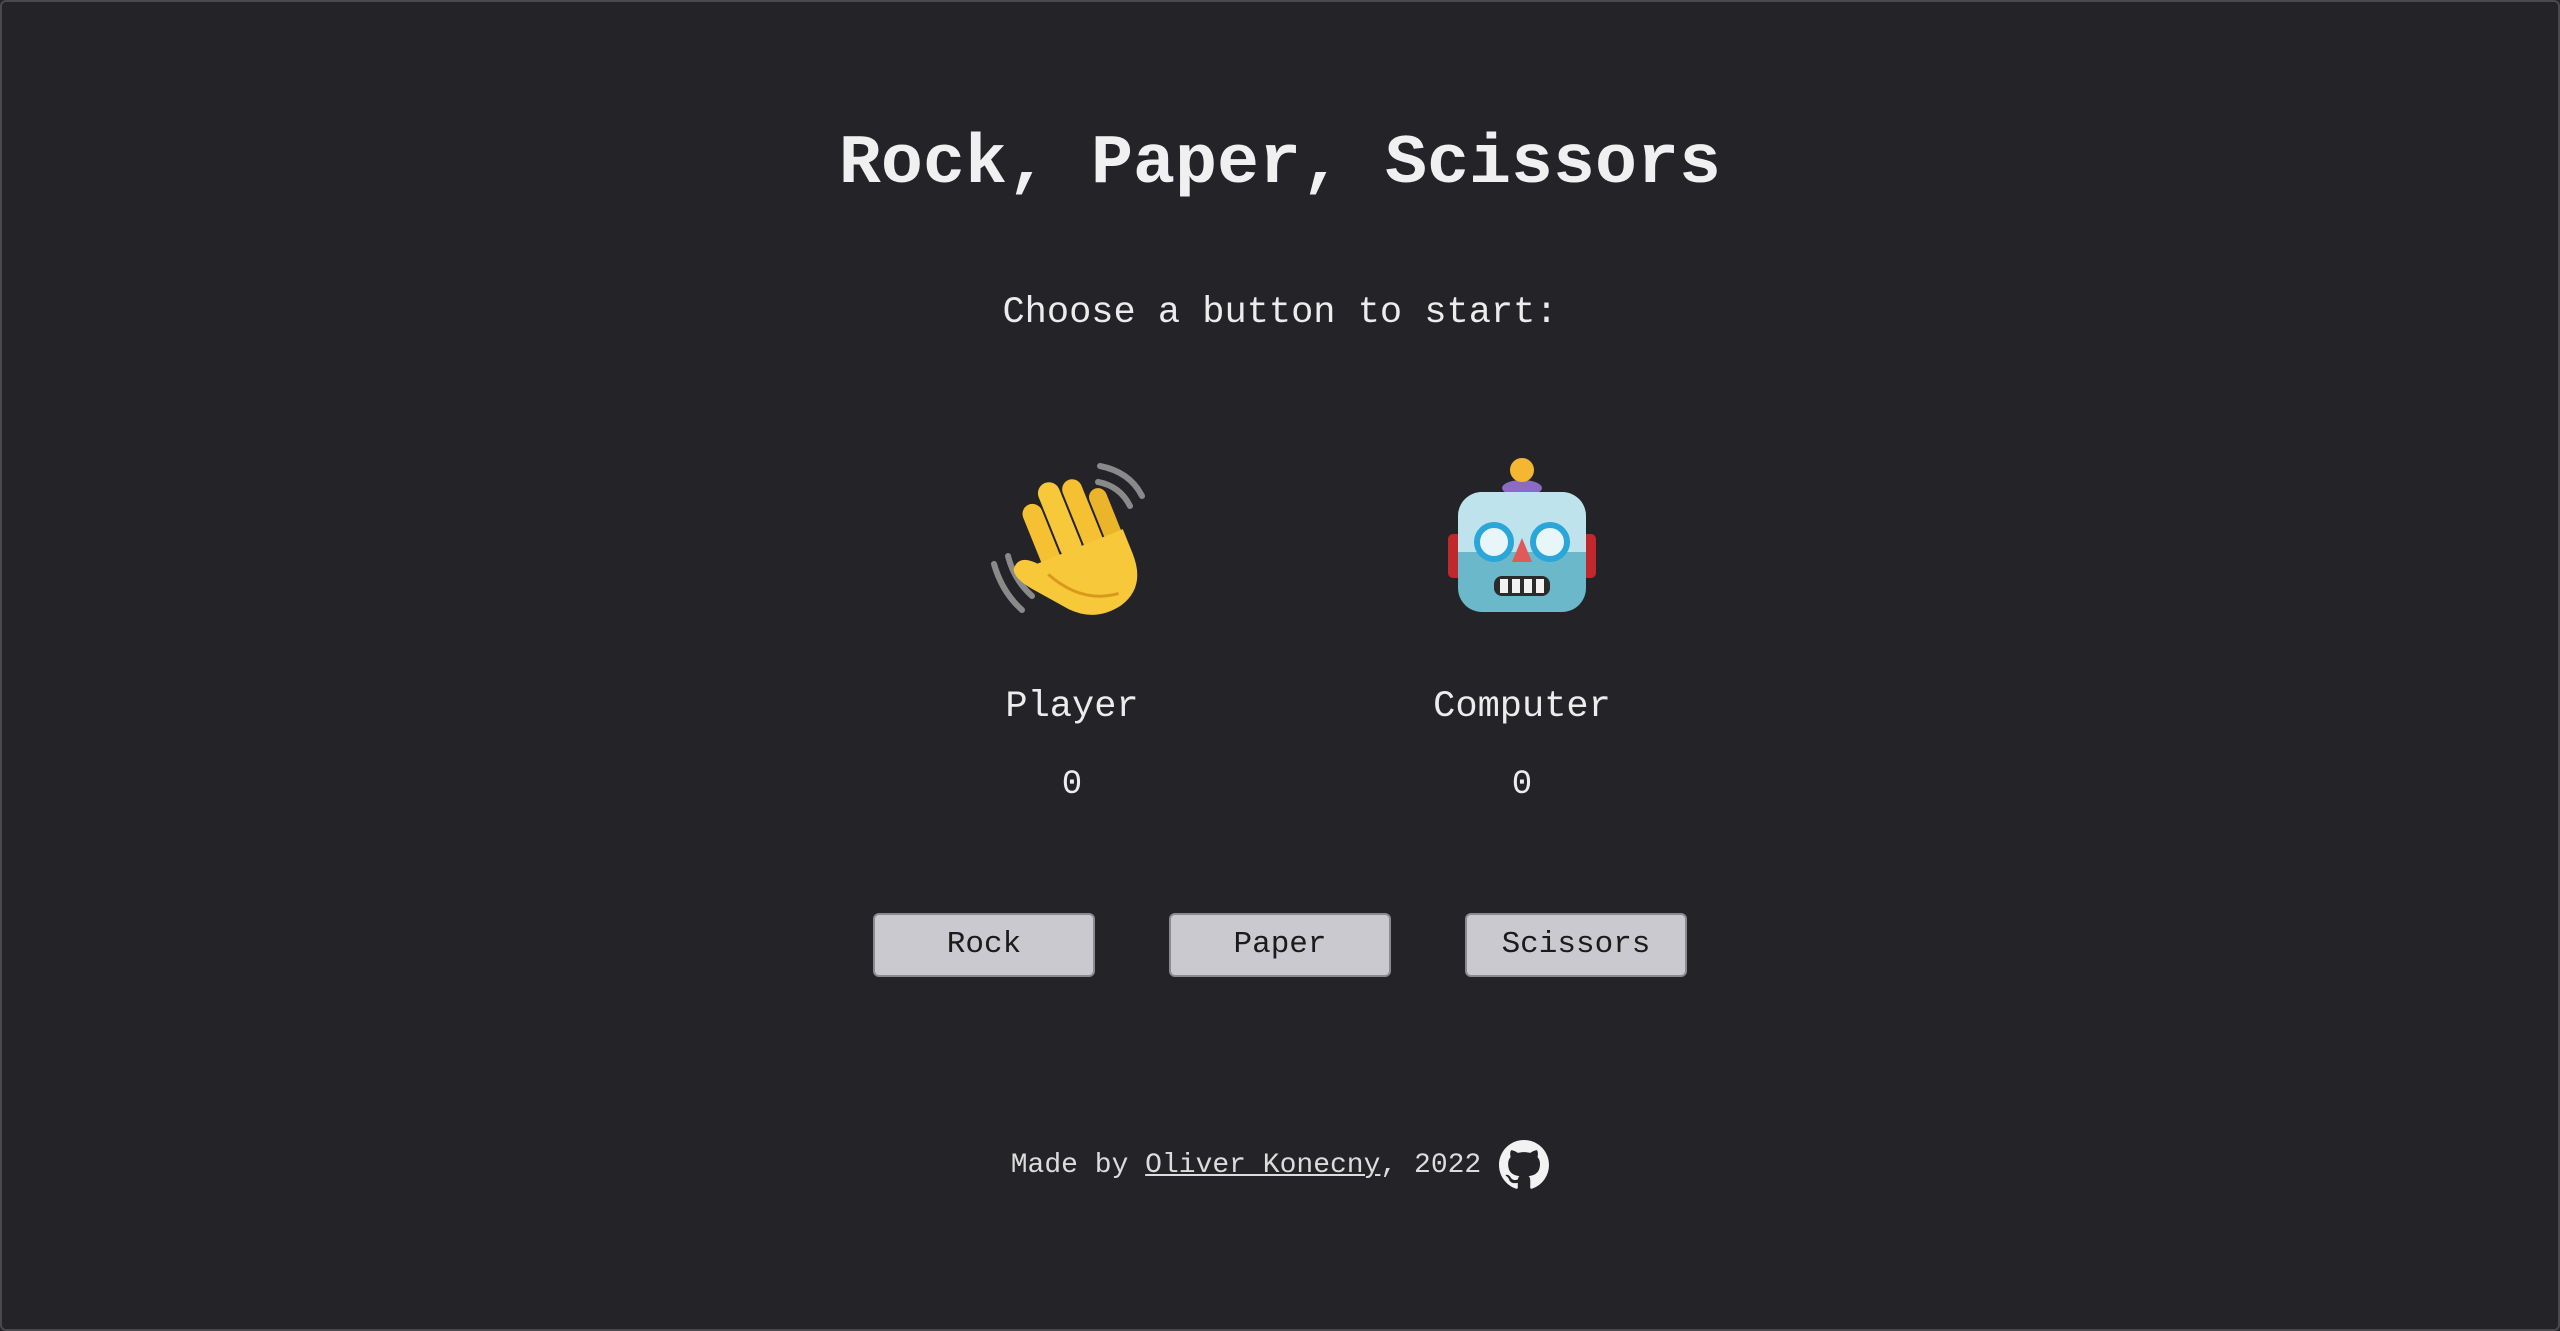 The height and width of the screenshot is (1331, 2560). What do you see at coordinates (1522, 542) in the screenshot?
I see `robot-icon` at bounding box center [1522, 542].